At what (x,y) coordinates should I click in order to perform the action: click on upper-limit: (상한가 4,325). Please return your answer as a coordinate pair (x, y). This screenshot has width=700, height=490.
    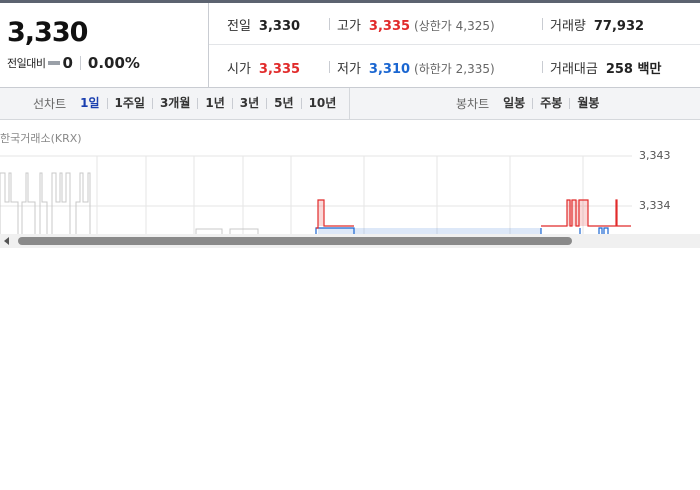
    Looking at the image, I should click on (454, 26).